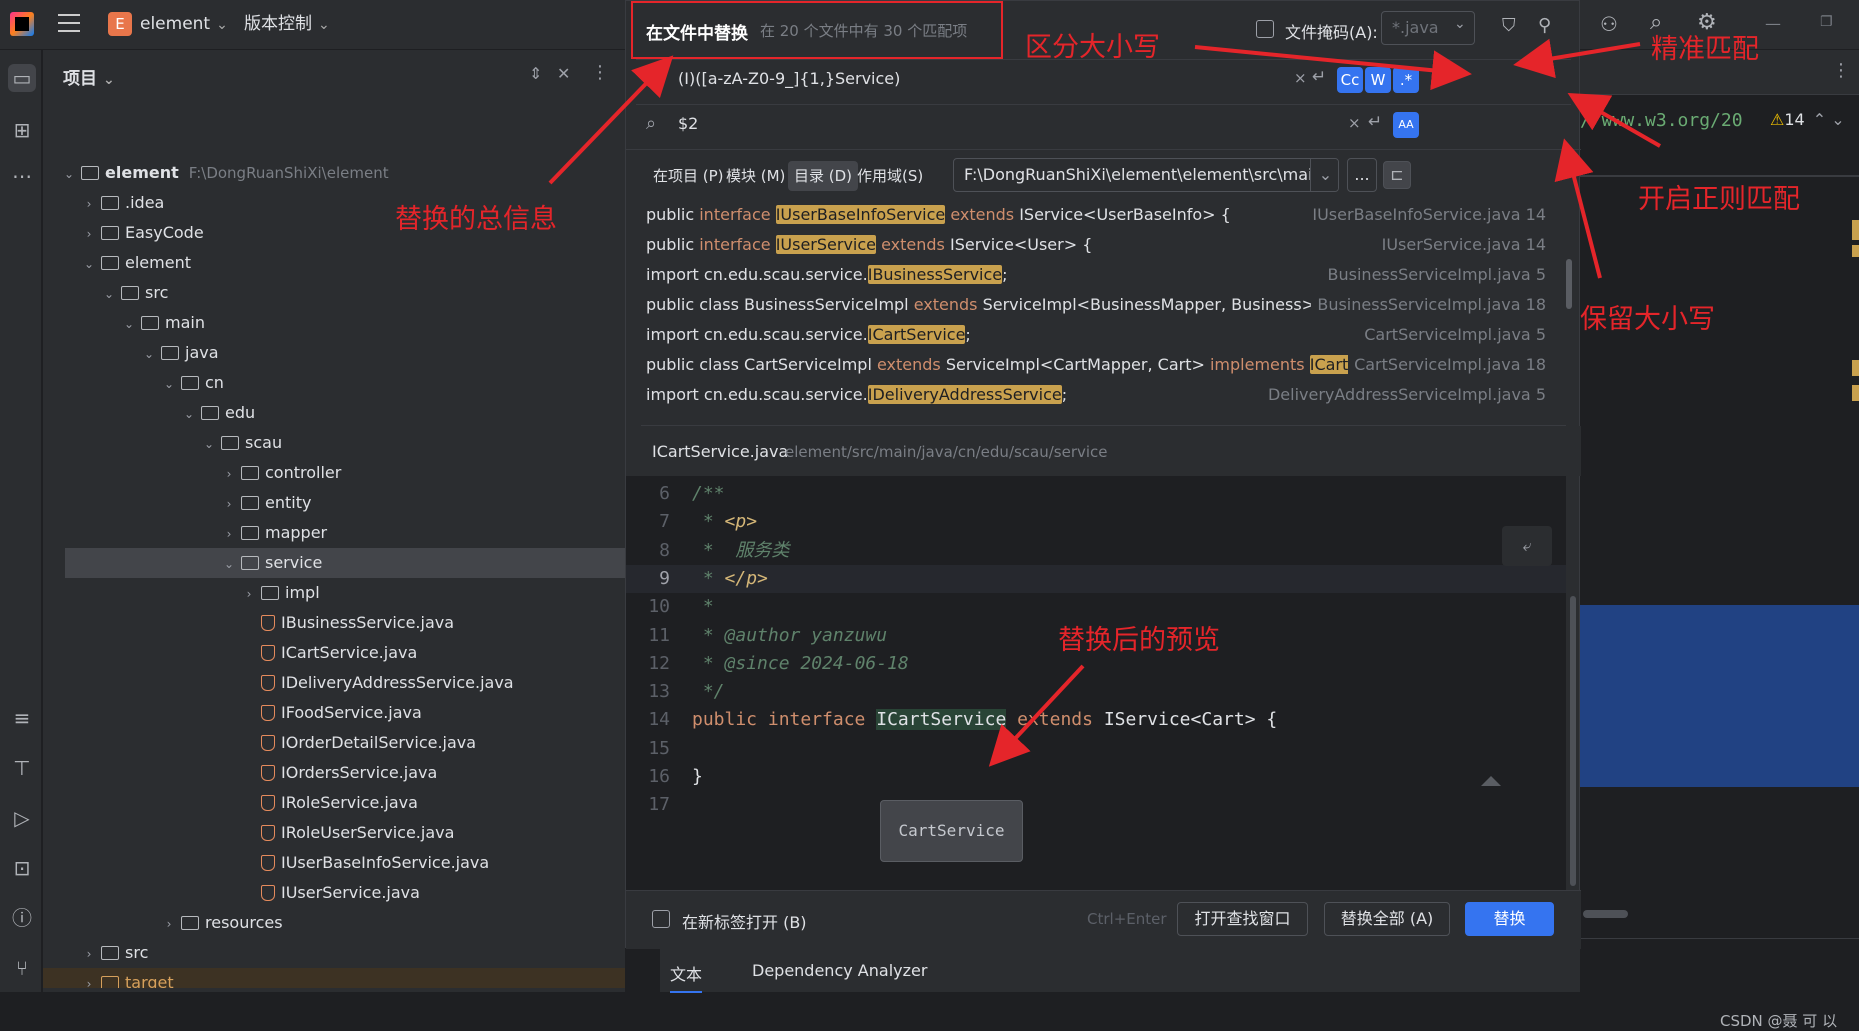  I want to click on annotation-case: 区分大小写, so click(1092, 47).